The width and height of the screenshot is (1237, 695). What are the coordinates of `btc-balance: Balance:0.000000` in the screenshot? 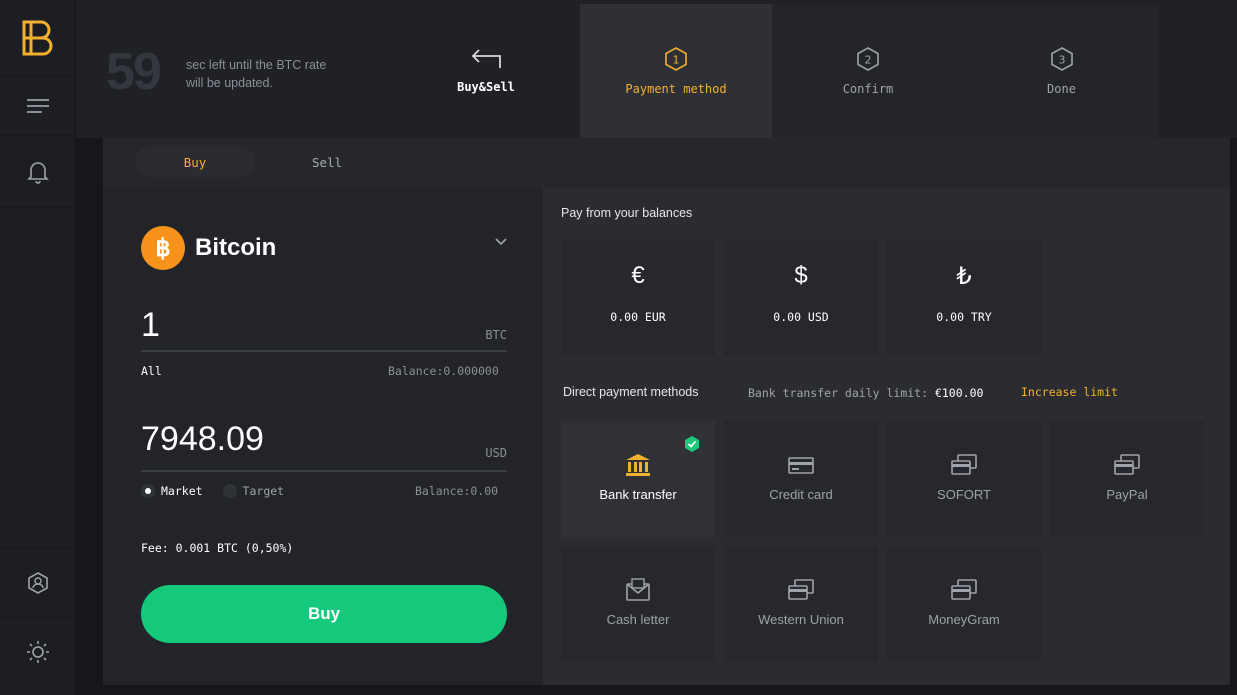 It's located at (443, 371).